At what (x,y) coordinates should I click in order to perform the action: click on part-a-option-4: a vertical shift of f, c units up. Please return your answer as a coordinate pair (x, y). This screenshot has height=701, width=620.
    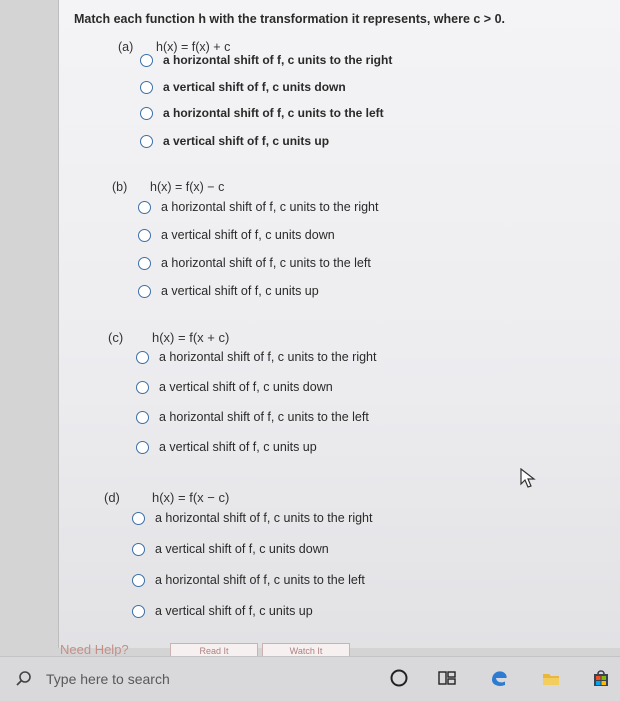
    Looking at the image, I should click on (234, 141).